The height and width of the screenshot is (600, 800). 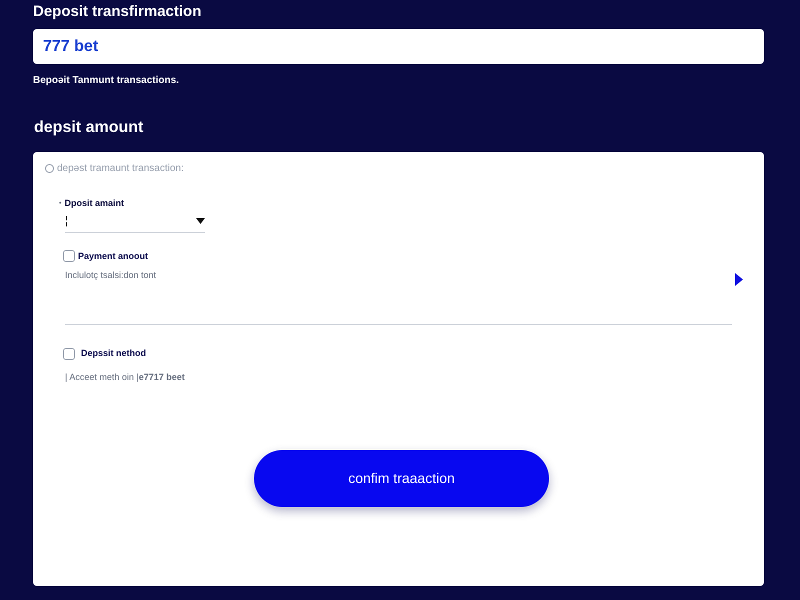 I want to click on section-title: depsit amount, so click(x=89, y=128).